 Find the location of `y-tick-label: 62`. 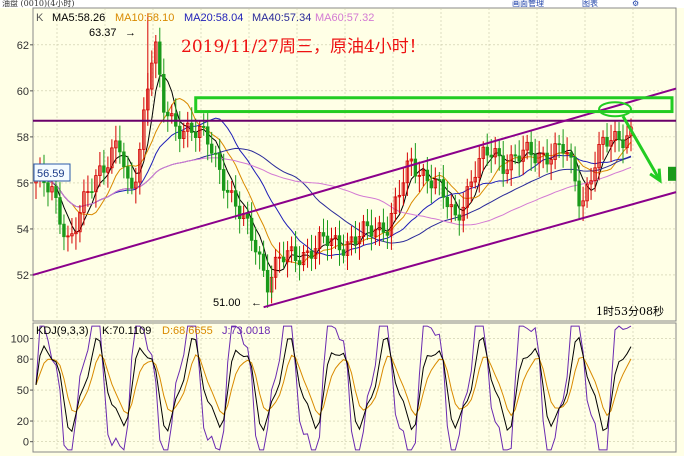

y-tick-label: 62 is located at coordinates (23, 46).